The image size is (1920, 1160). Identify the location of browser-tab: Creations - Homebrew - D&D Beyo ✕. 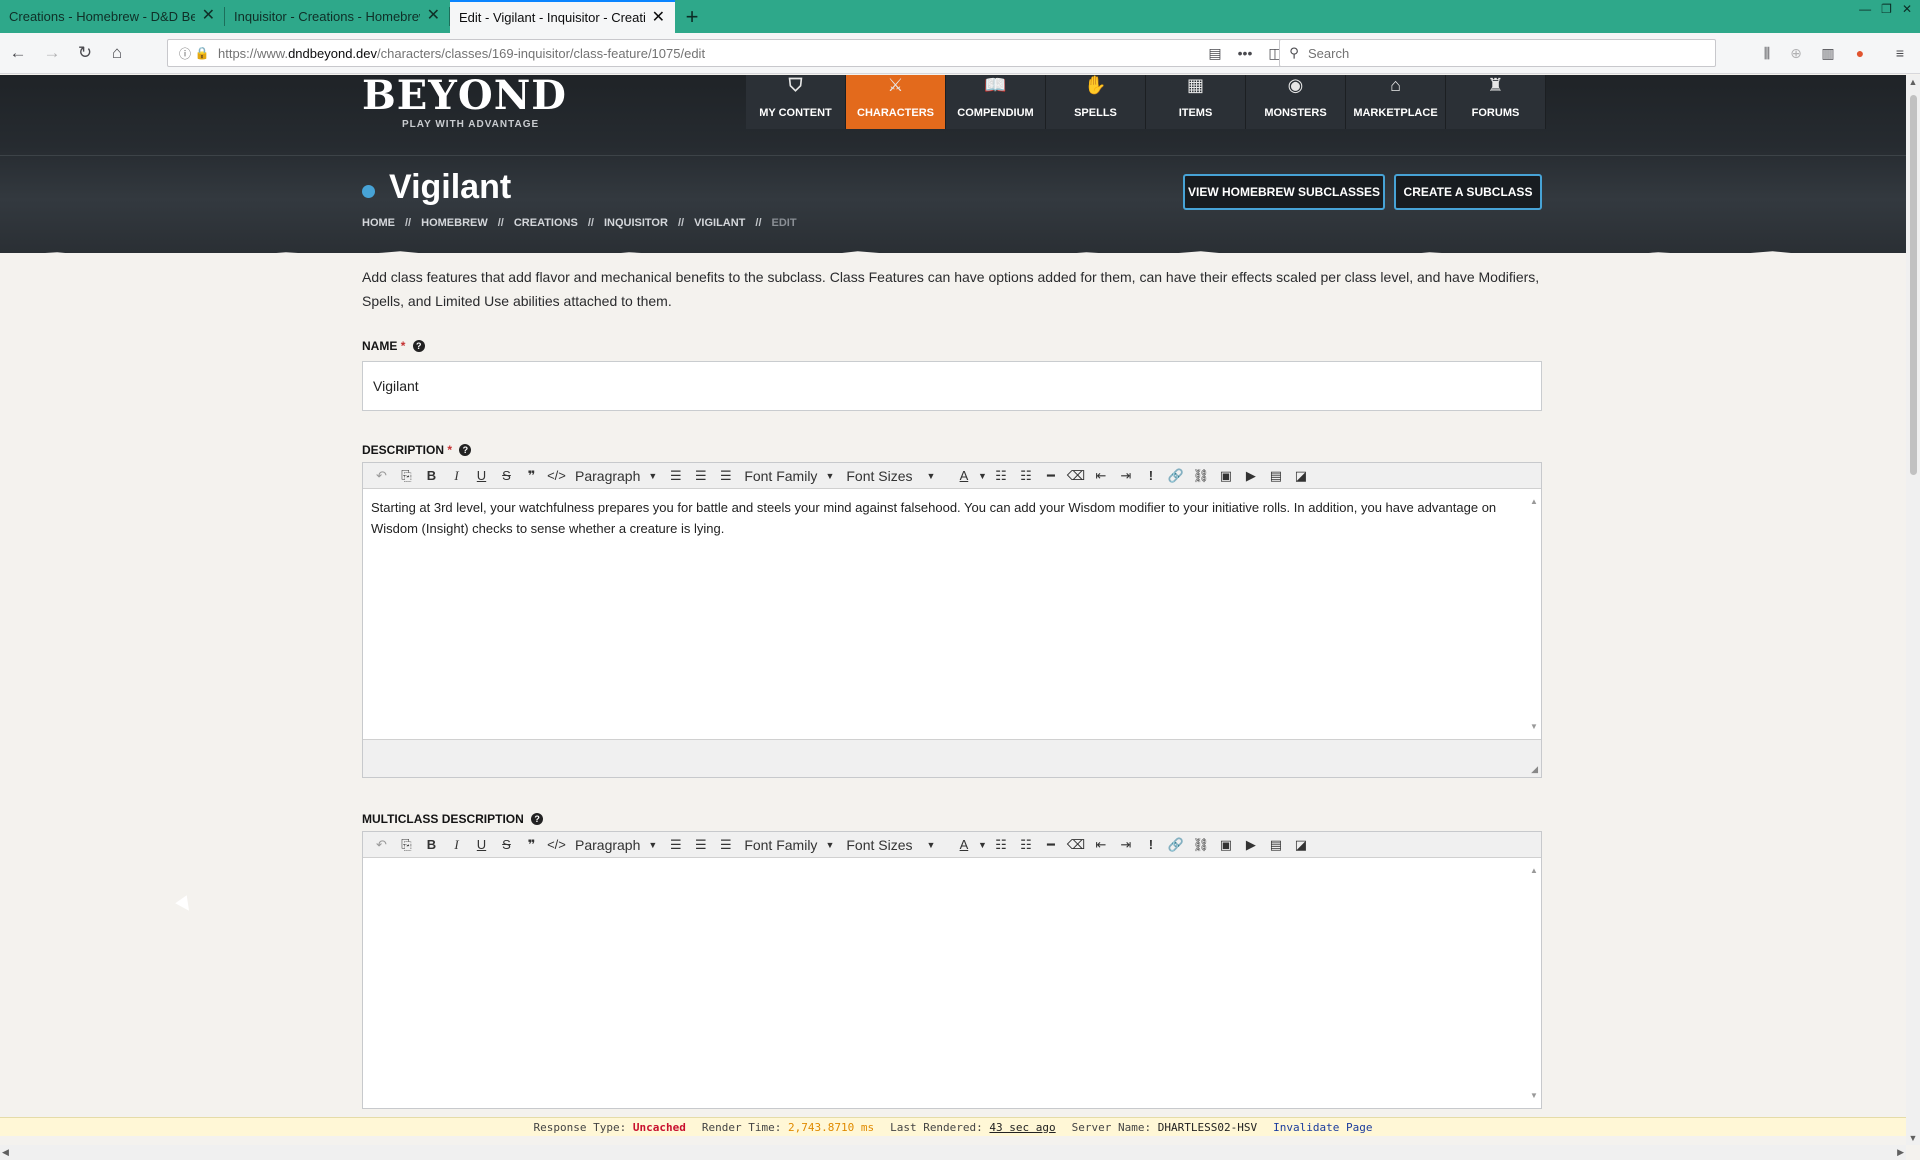
(112, 16).